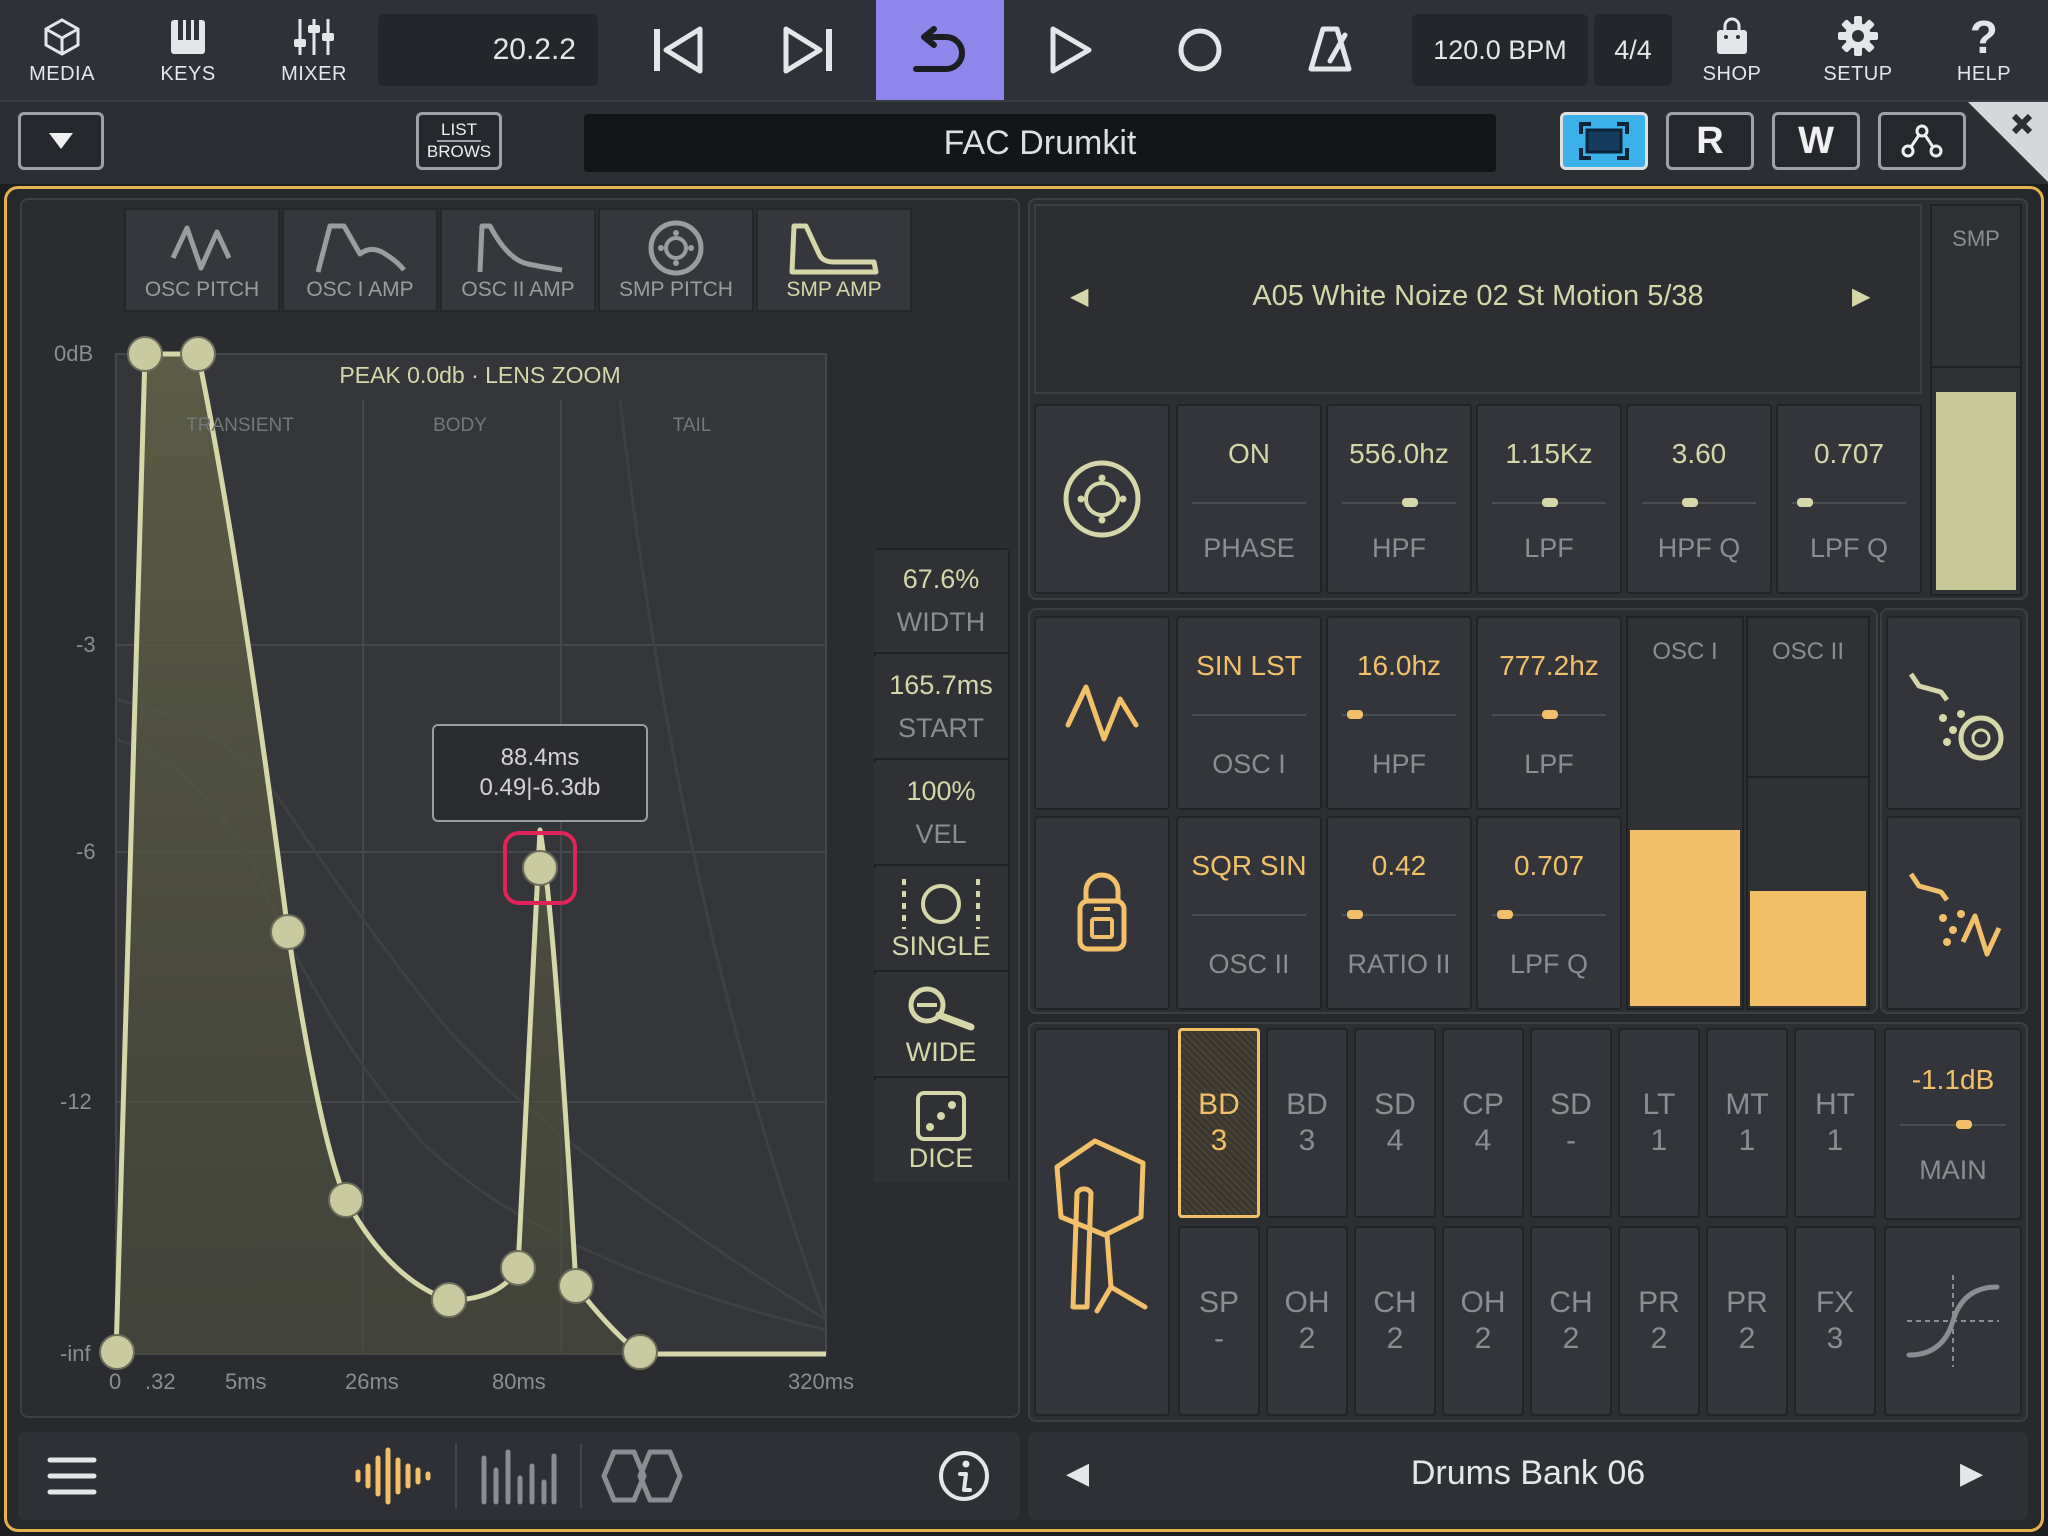  Describe the element at coordinates (1077, 1473) in the screenshot. I see `previous-bank-button: ◀` at that location.